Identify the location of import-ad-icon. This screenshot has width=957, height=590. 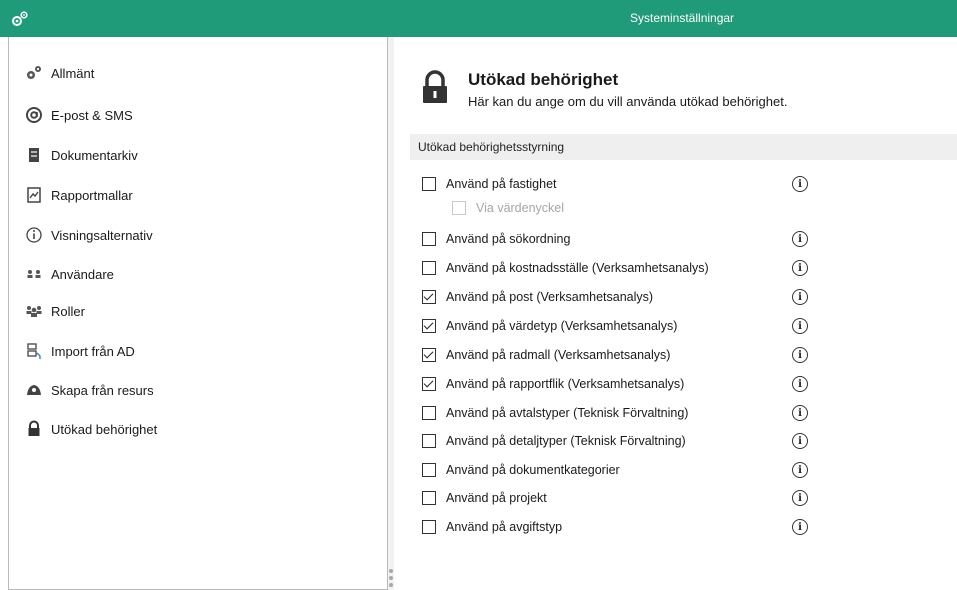
(34, 351).